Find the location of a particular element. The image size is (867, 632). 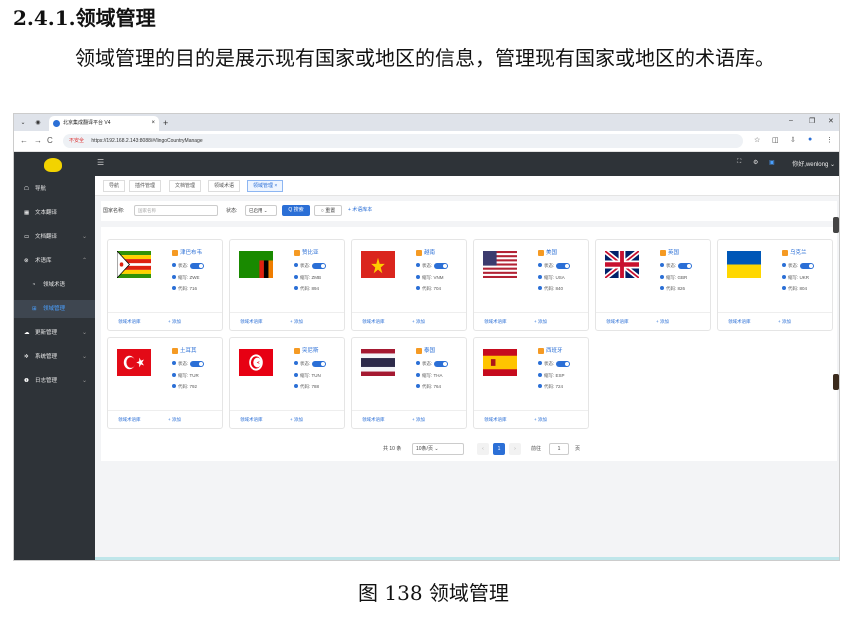

tab-domain-manage: 领域管理 × is located at coordinates (265, 186).